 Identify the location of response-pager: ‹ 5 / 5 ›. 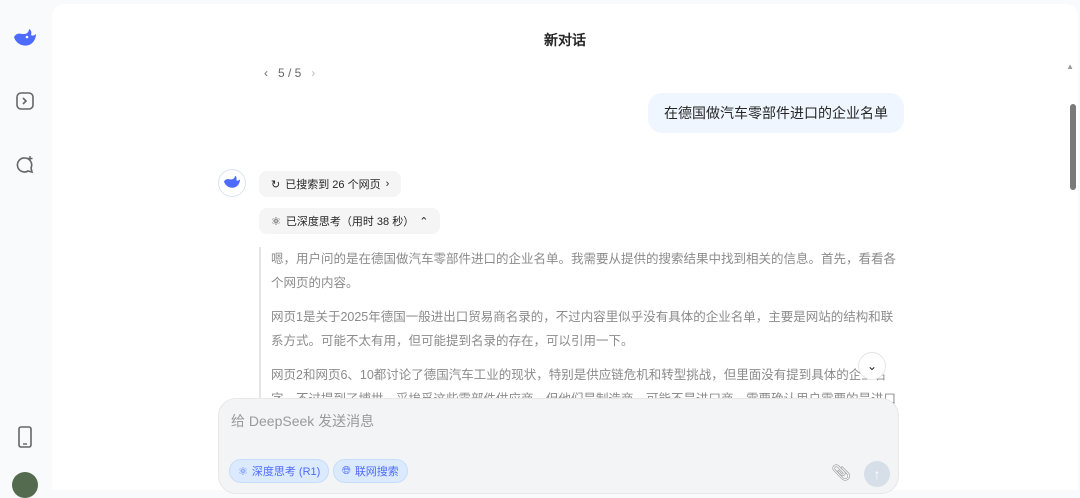
(289, 73).